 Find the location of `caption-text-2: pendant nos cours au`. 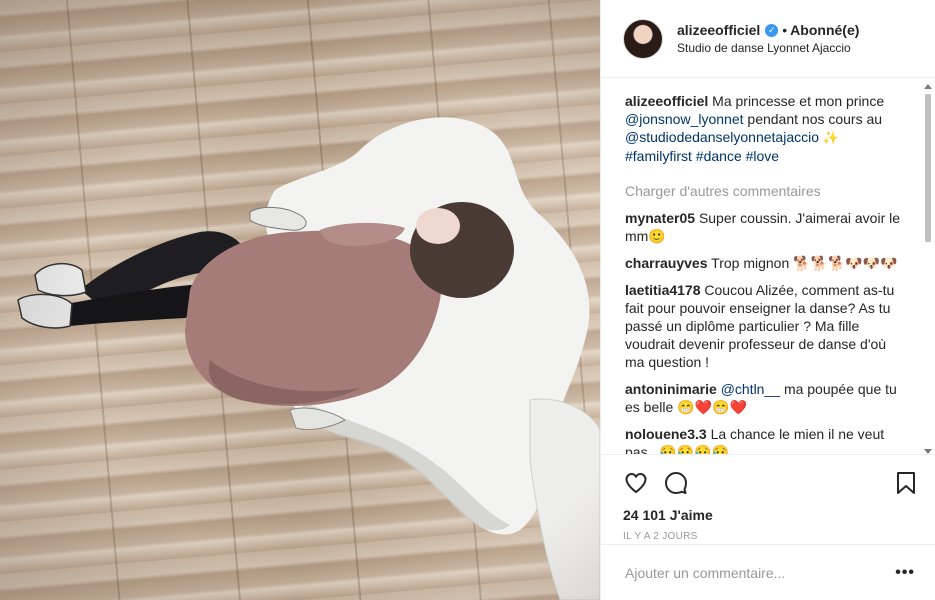

caption-text-2: pendant nos cours au is located at coordinates (815, 119).